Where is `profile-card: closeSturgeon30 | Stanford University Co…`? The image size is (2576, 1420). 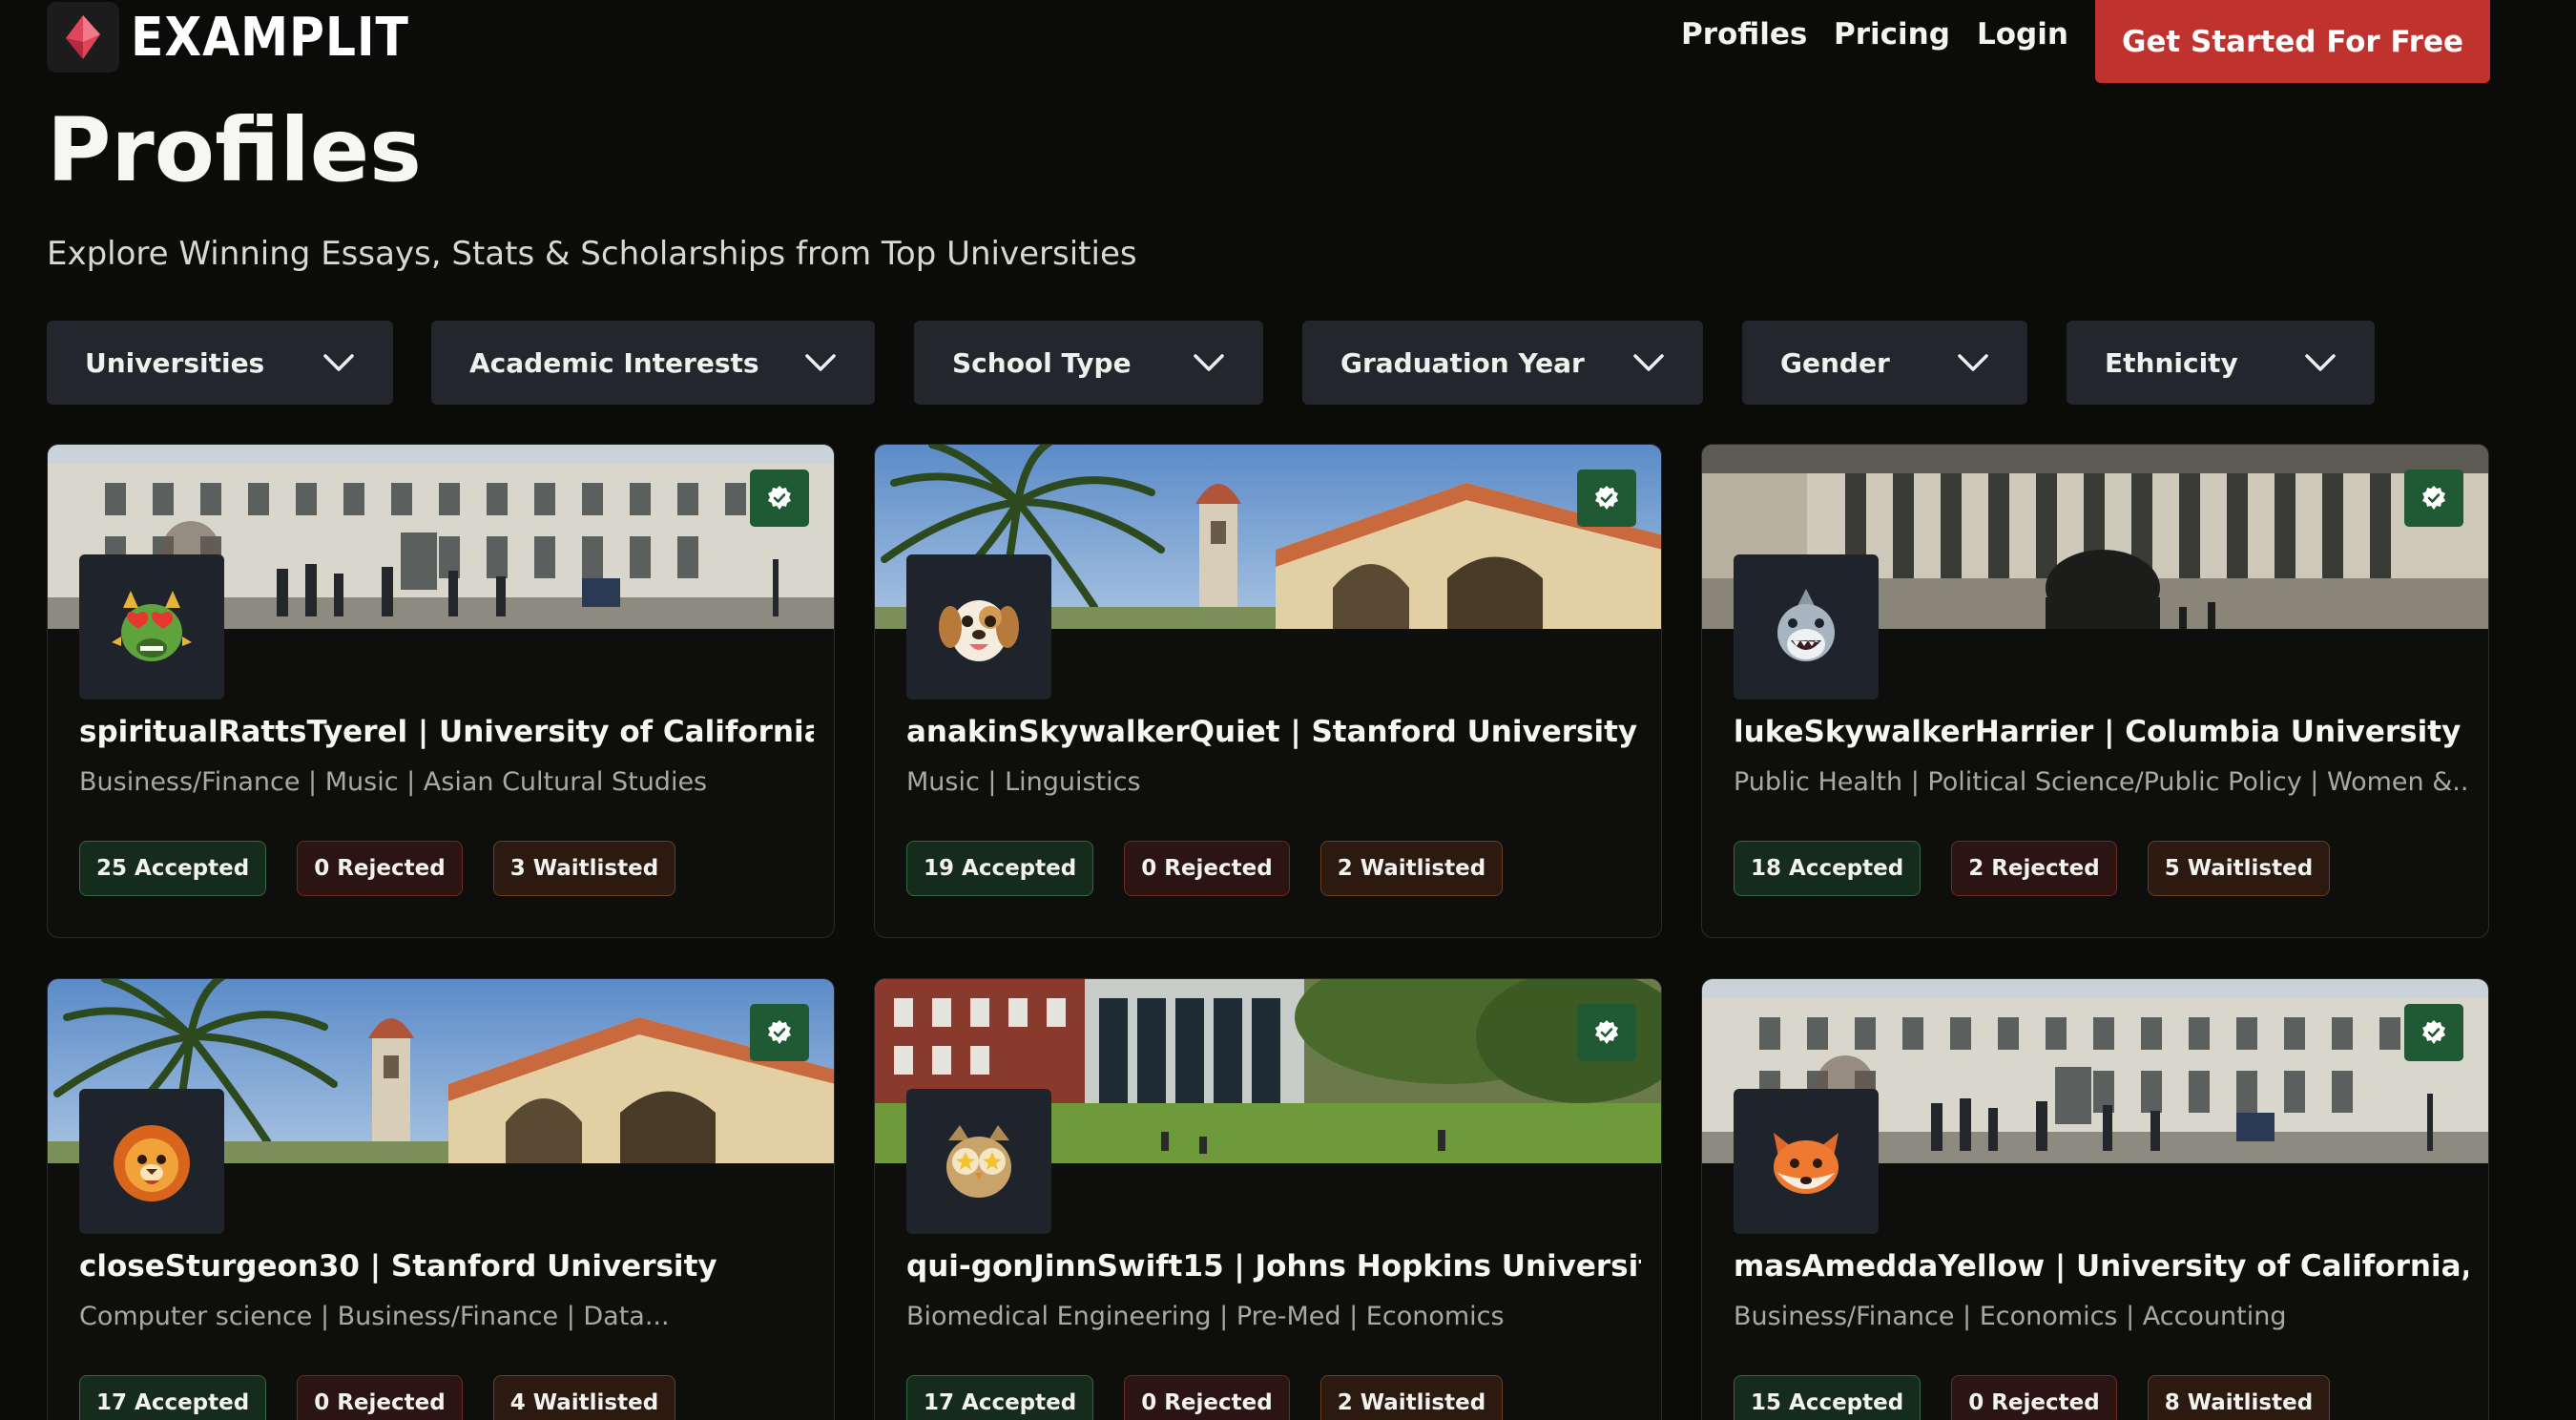
profile-card: closeSturgeon30 | Stanford University Co… is located at coordinates (441, 1199).